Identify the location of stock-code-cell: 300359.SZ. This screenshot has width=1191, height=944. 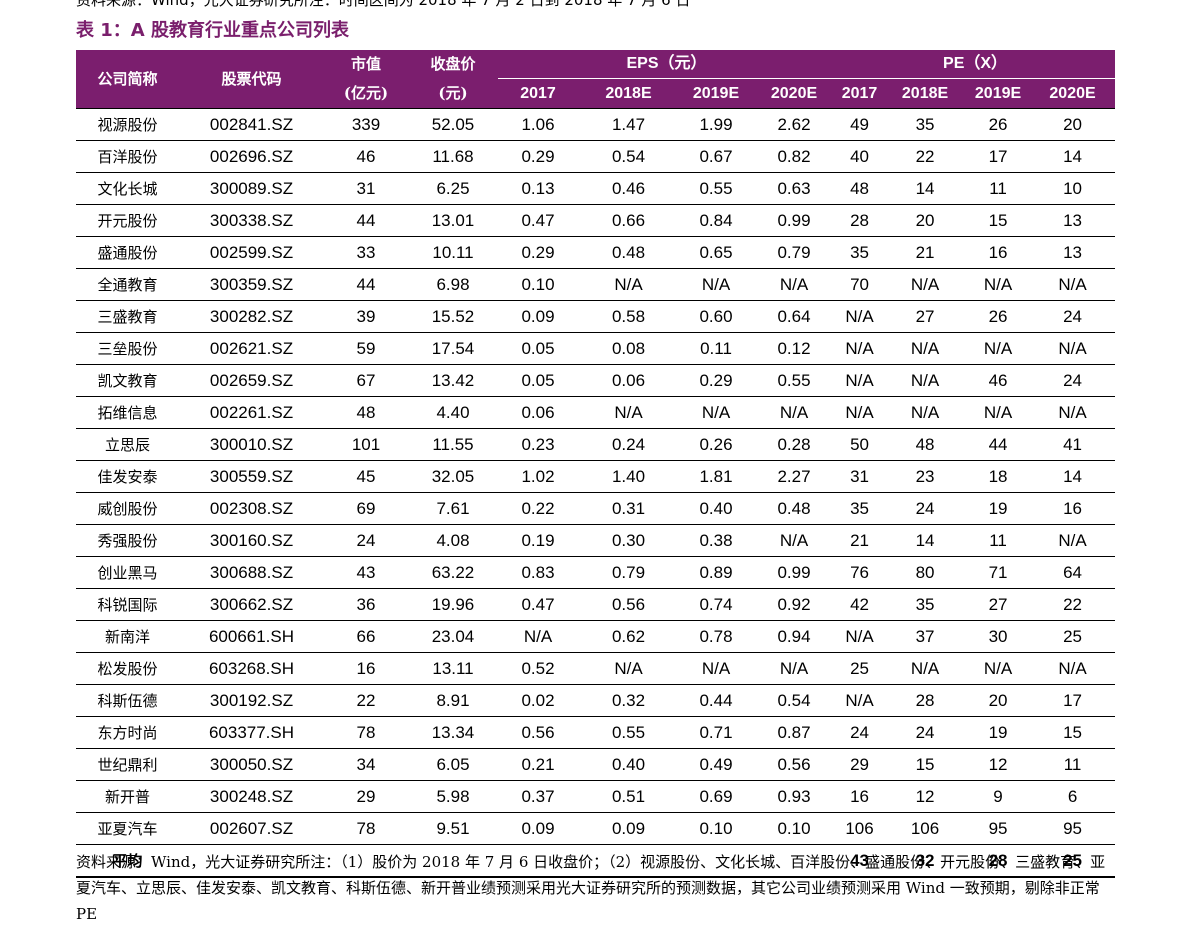
(251, 284).